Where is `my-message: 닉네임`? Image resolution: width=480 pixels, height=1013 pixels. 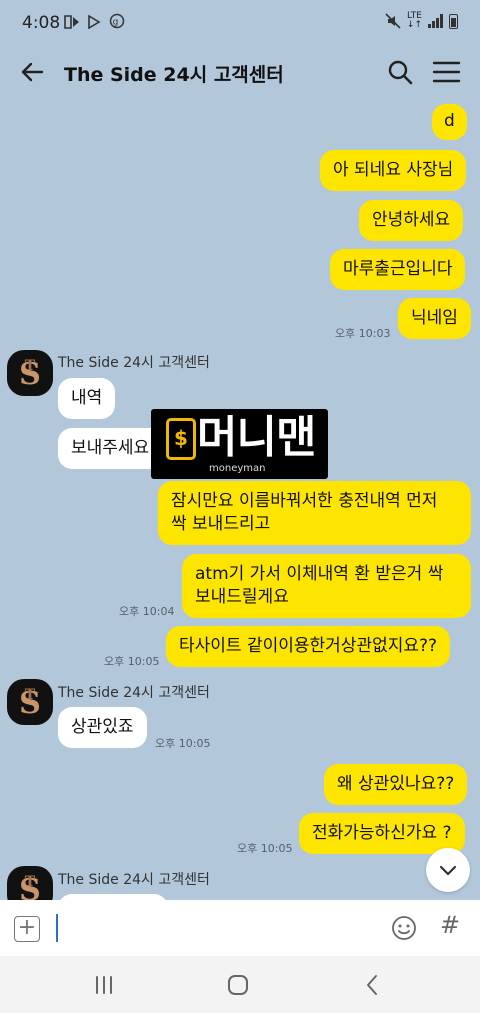
my-message: 닉네임 is located at coordinates (434, 318).